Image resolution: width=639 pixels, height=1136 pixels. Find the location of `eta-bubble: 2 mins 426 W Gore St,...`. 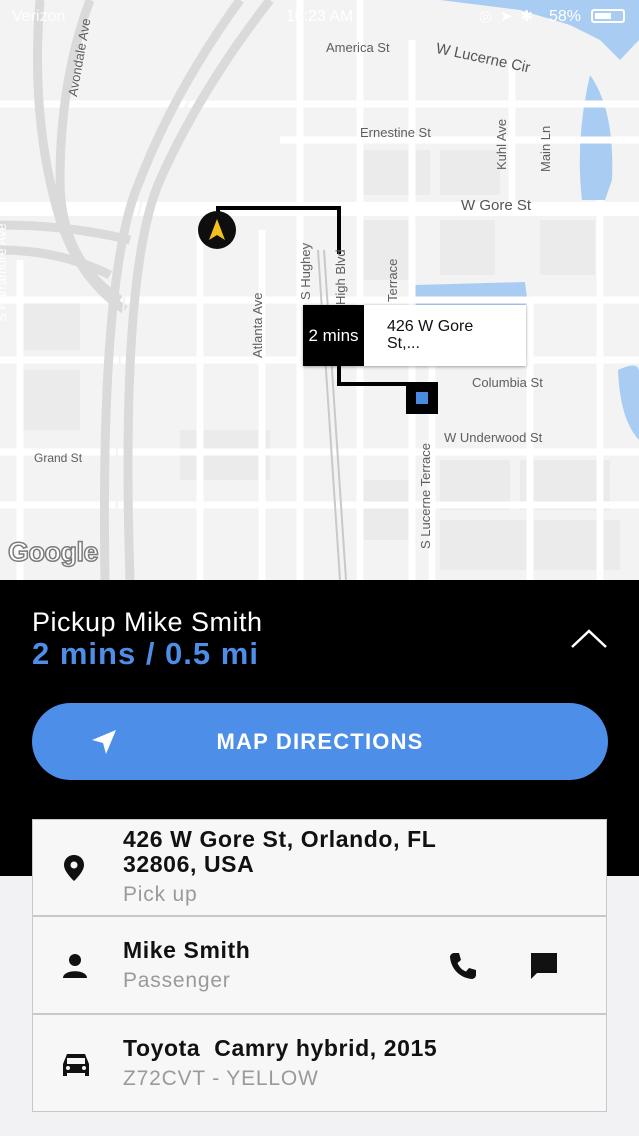

eta-bubble: 2 mins 426 W Gore St,... is located at coordinates (414, 335).